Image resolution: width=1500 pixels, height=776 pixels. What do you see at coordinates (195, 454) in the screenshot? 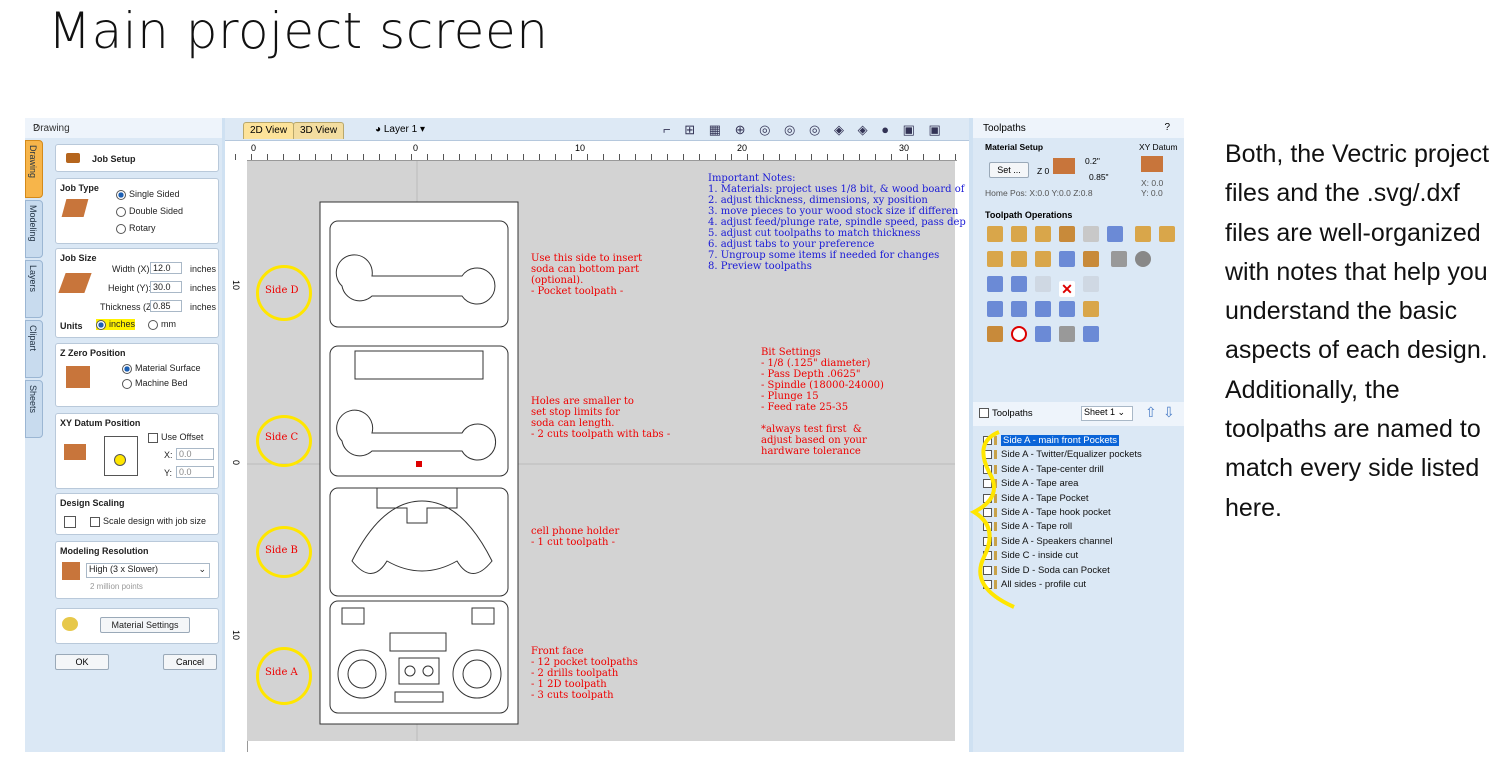
I see `datum-x-input: 0.0` at bounding box center [195, 454].